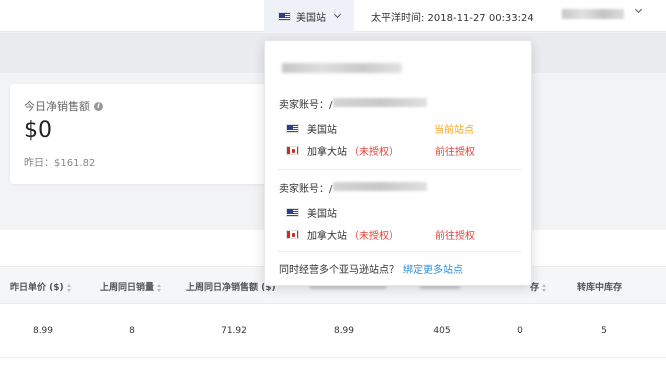 Image resolution: width=666 pixels, height=371 pixels. What do you see at coordinates (231, 286) in the screenshot?
I see `column-header: 上周同日净销售额 ($)` at bounding box center [231, 286].